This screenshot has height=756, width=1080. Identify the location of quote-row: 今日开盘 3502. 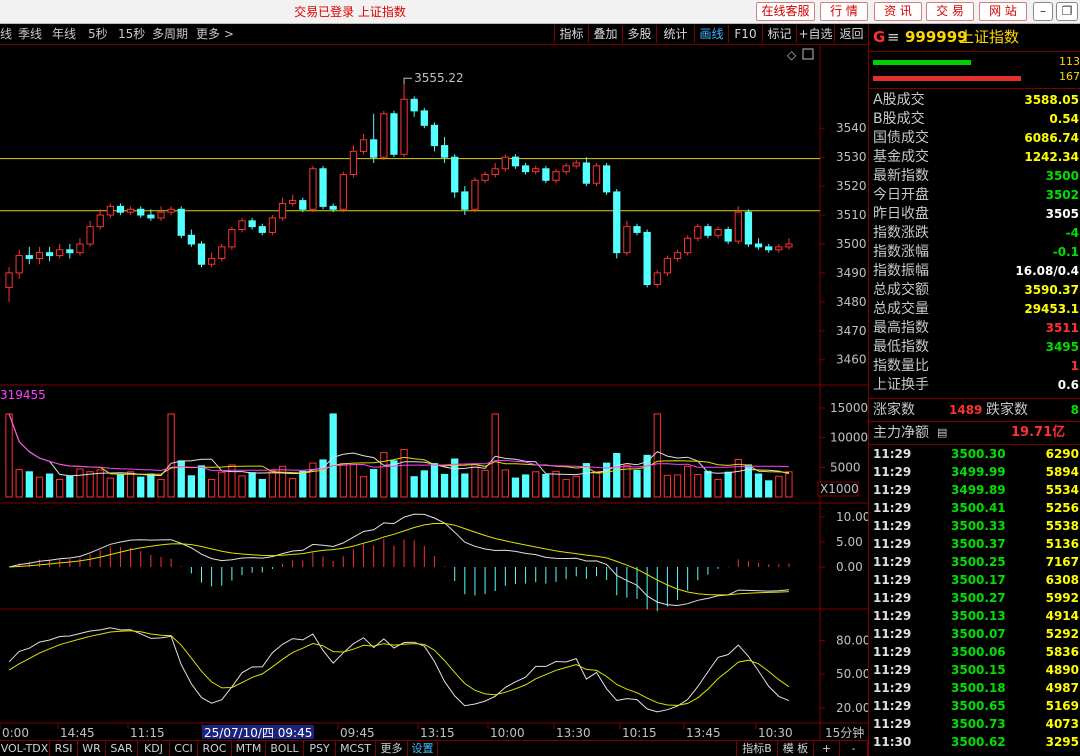
(974, 195).